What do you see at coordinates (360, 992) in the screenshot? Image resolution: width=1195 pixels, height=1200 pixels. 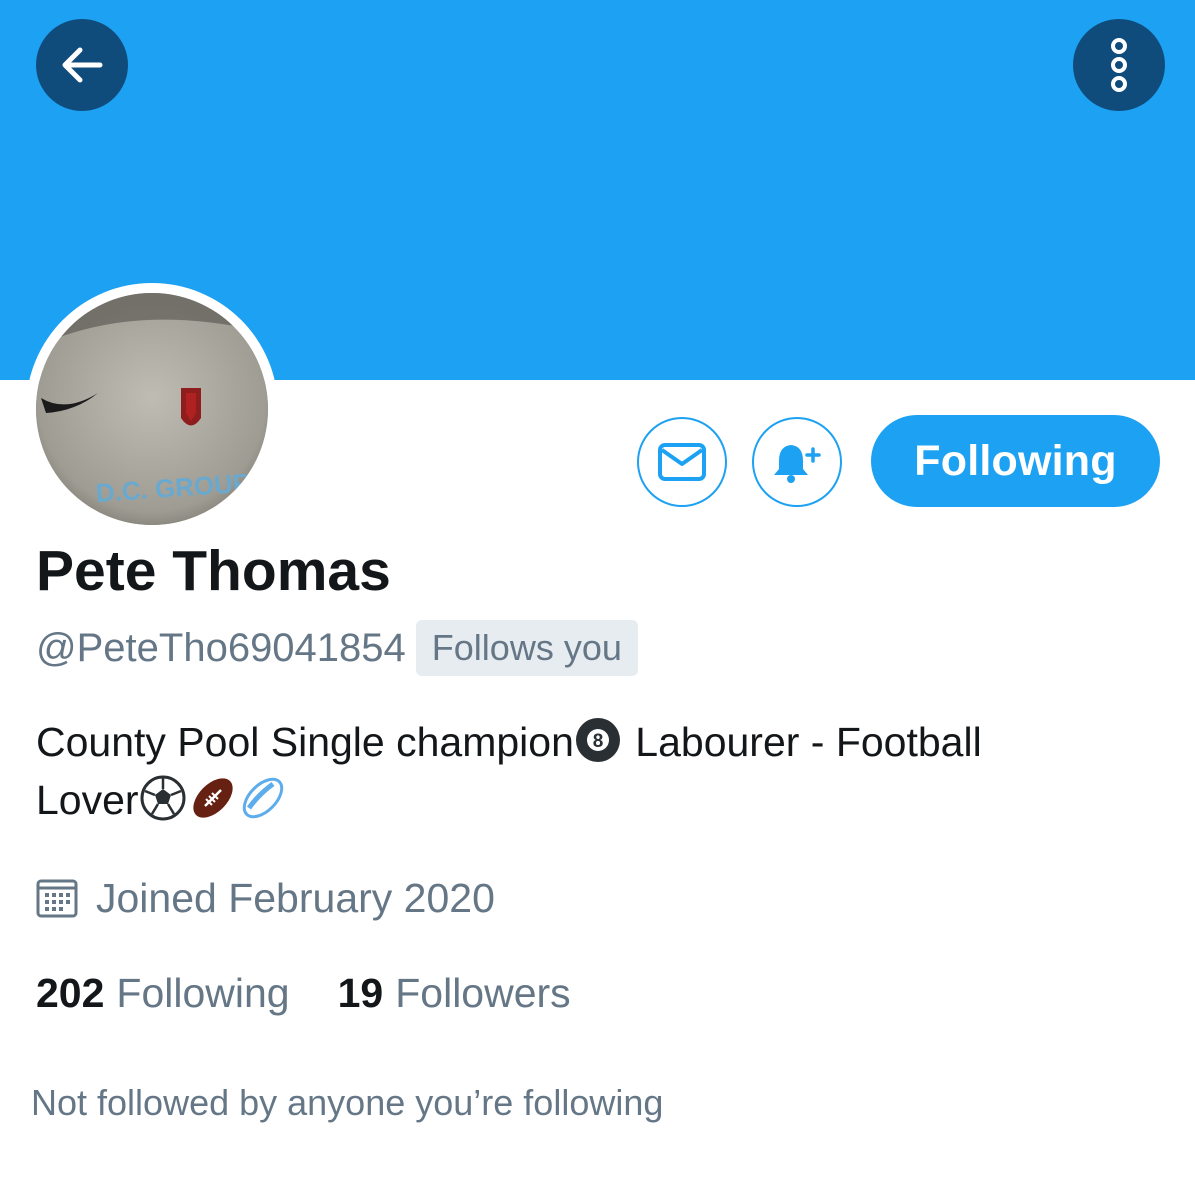 I see `followers-count: 19` at bounding box center [360, 992].